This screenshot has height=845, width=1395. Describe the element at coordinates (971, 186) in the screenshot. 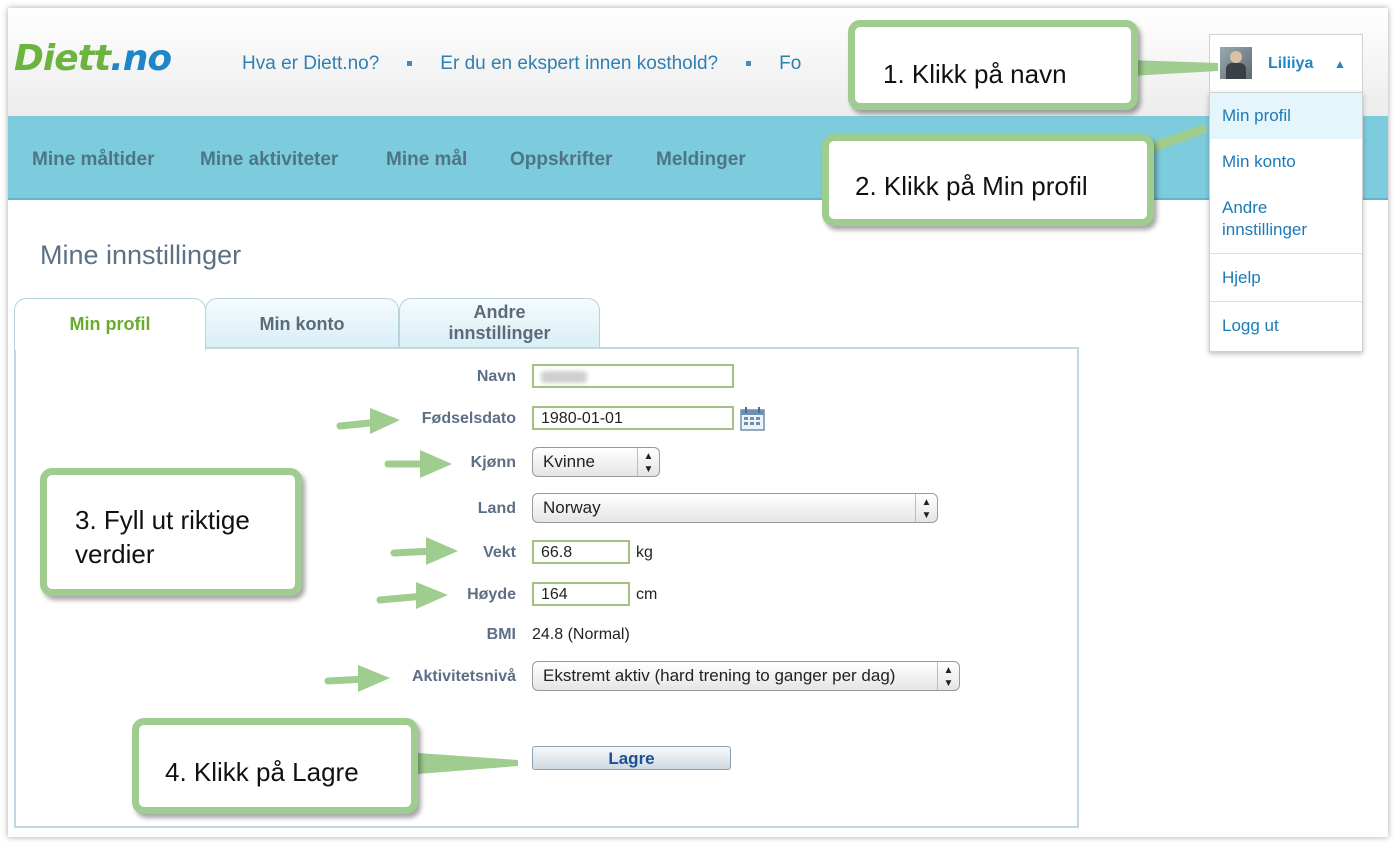

I see `callout-text: 2. Klikk på Min profil` at that location.